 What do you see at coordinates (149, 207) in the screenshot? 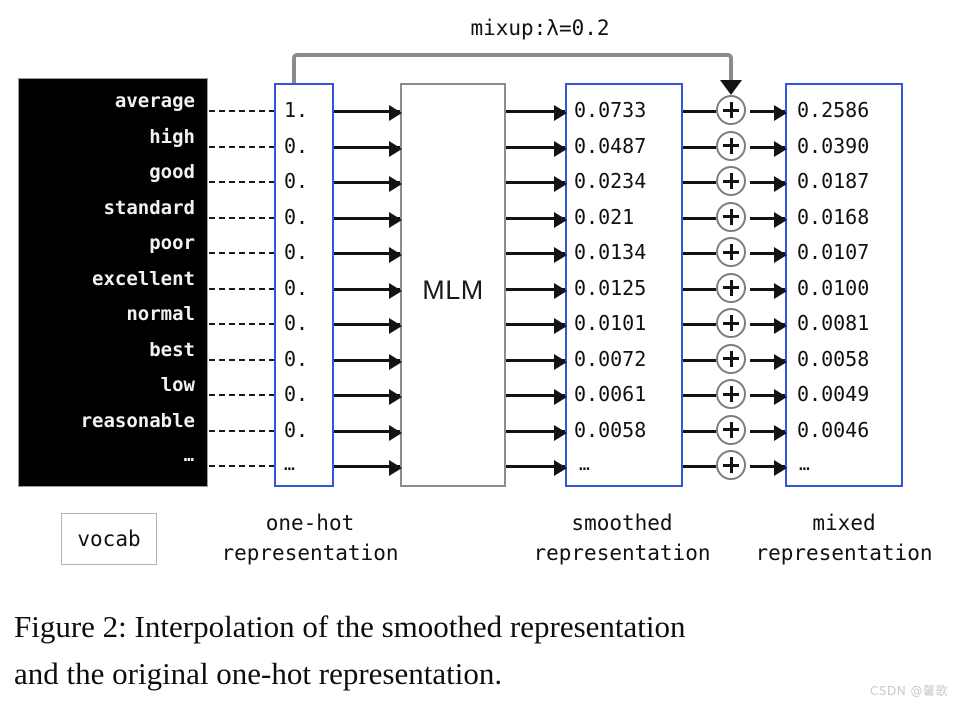
I see `vocab-item: standard` at bounding box center [149, 207].